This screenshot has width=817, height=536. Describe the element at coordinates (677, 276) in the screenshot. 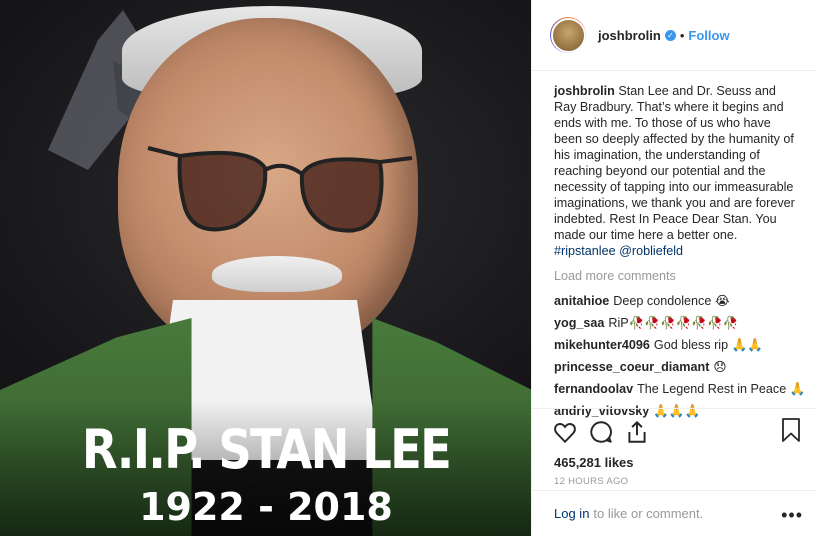

I see `load-more-comments-button: Load more comments` at that location.